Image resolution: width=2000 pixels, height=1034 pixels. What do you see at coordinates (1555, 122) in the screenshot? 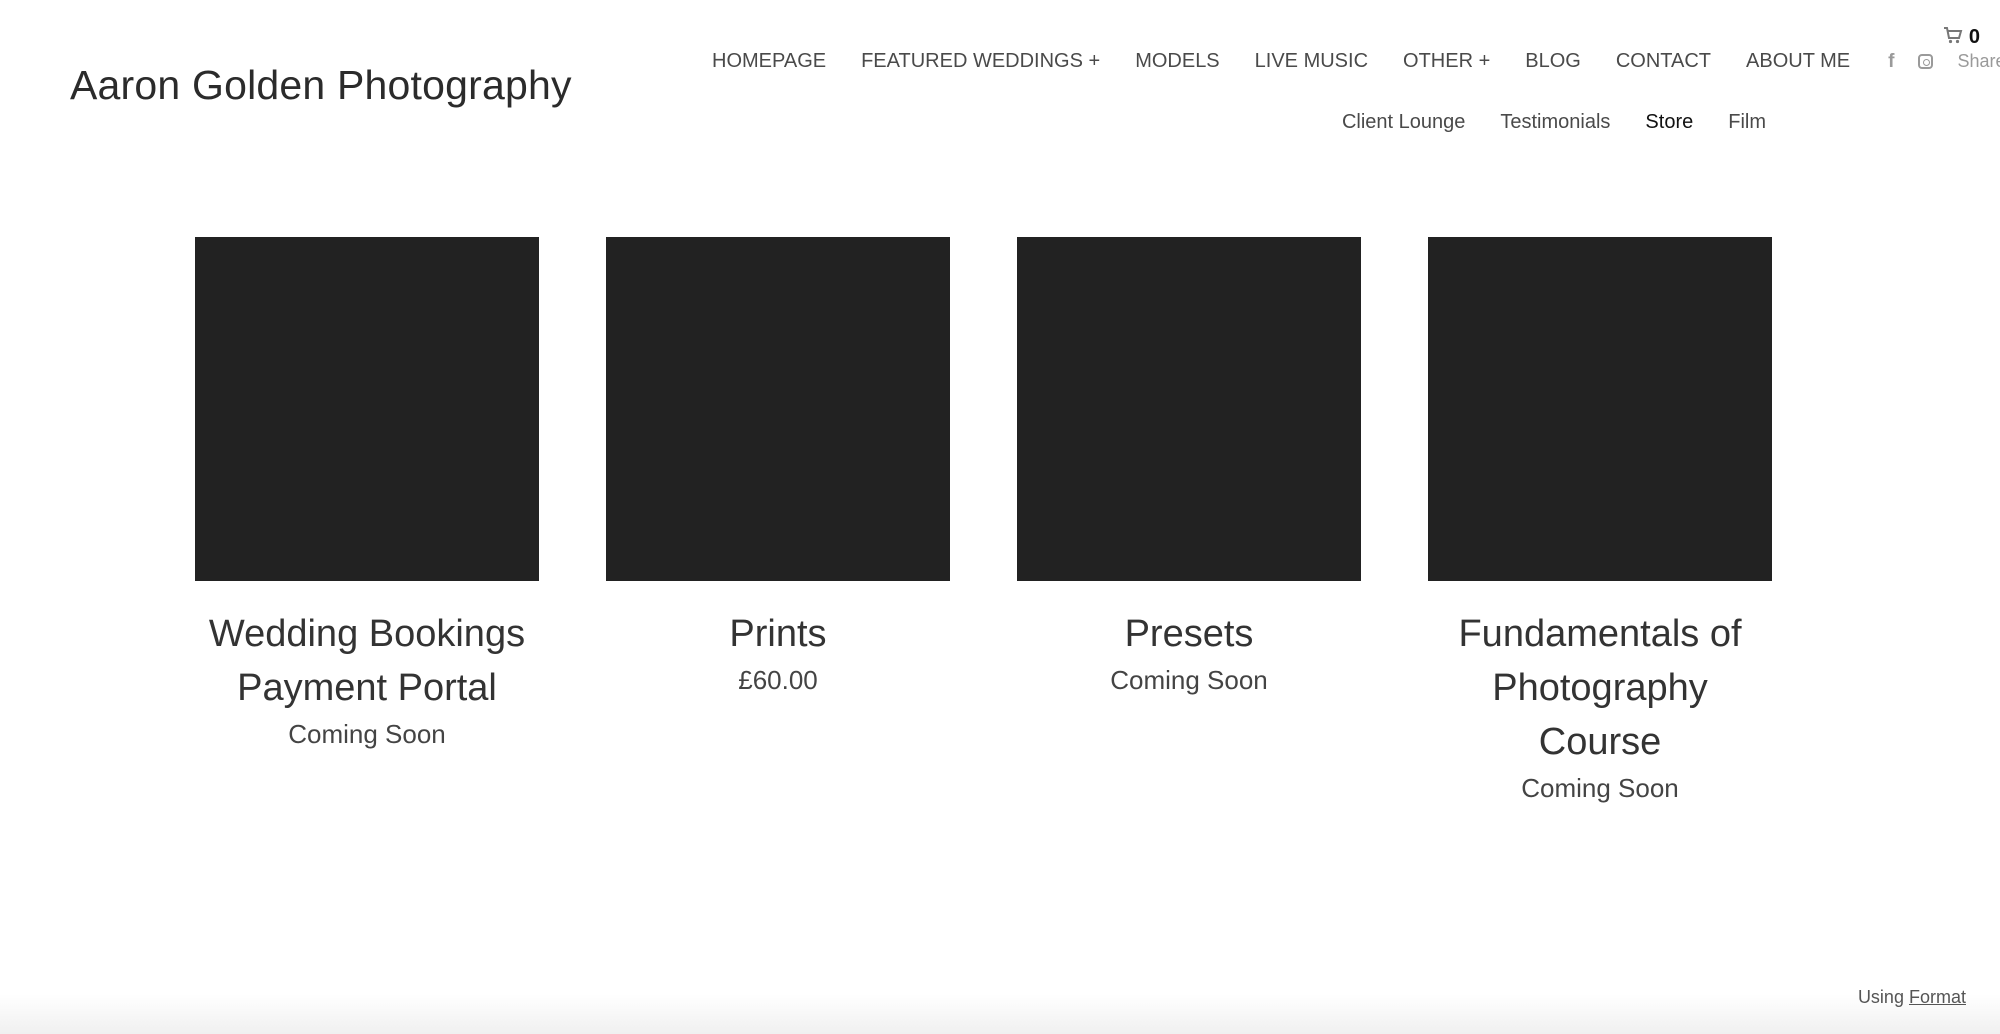
I see `nav-item-testimonials: Testimonials` at bounding box center [1555, 122].